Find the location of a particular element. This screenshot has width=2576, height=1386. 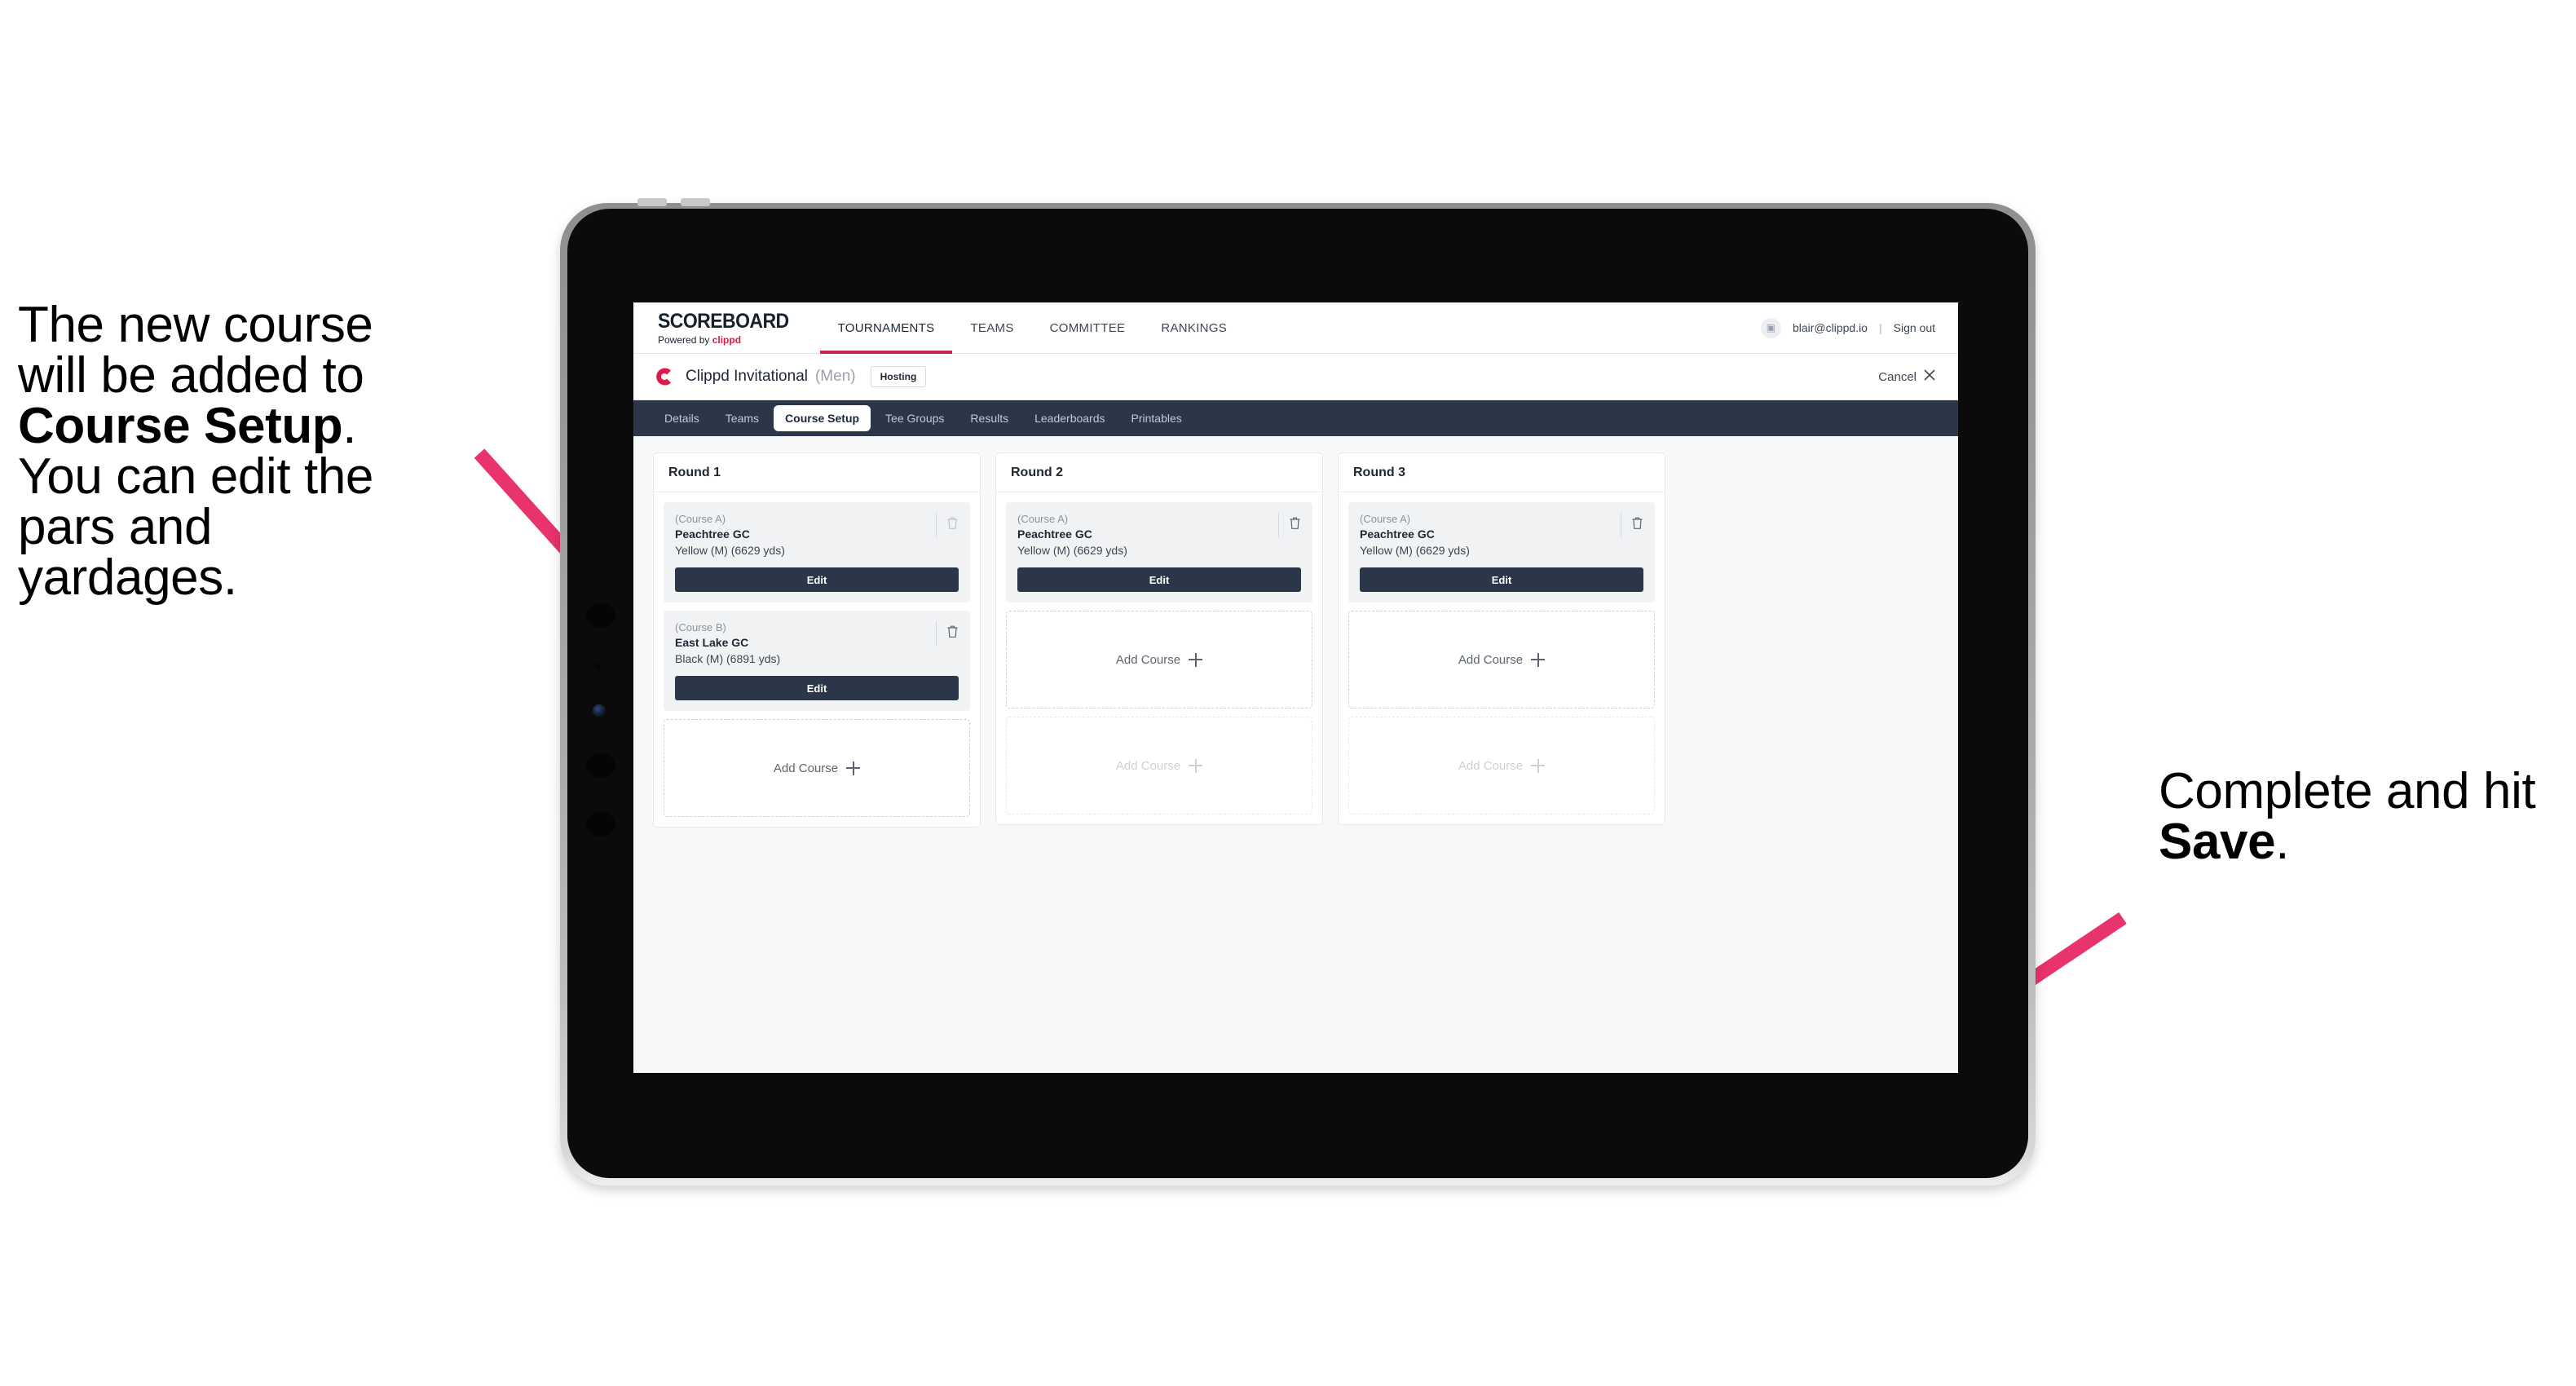

tournament-title: Clippd Invitational is located at coordinates (747, 377).